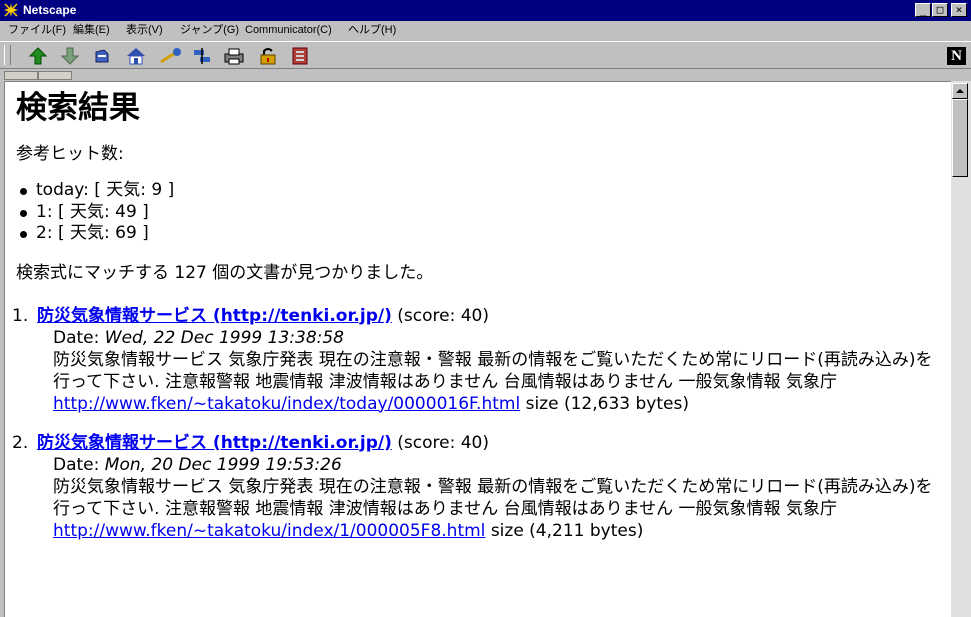  What do you see at coordinates (70, 56) in the screenshot?
I see `forward-icon` at bounding box center [70, 56].